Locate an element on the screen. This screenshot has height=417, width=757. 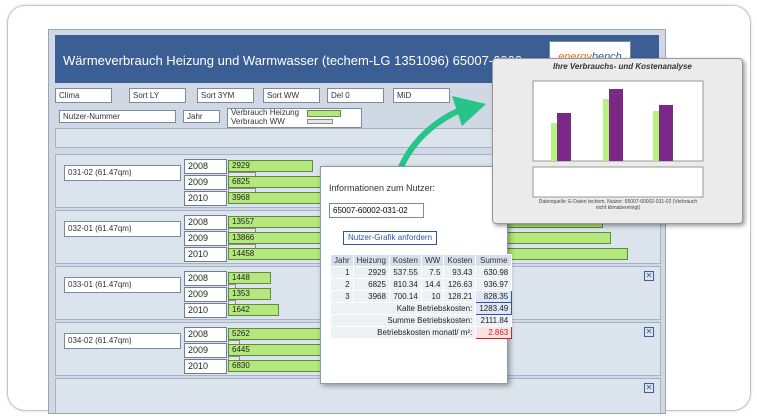
nutzer-number-field: 65007-60002-031-02 is located at coordinates (376, 210).